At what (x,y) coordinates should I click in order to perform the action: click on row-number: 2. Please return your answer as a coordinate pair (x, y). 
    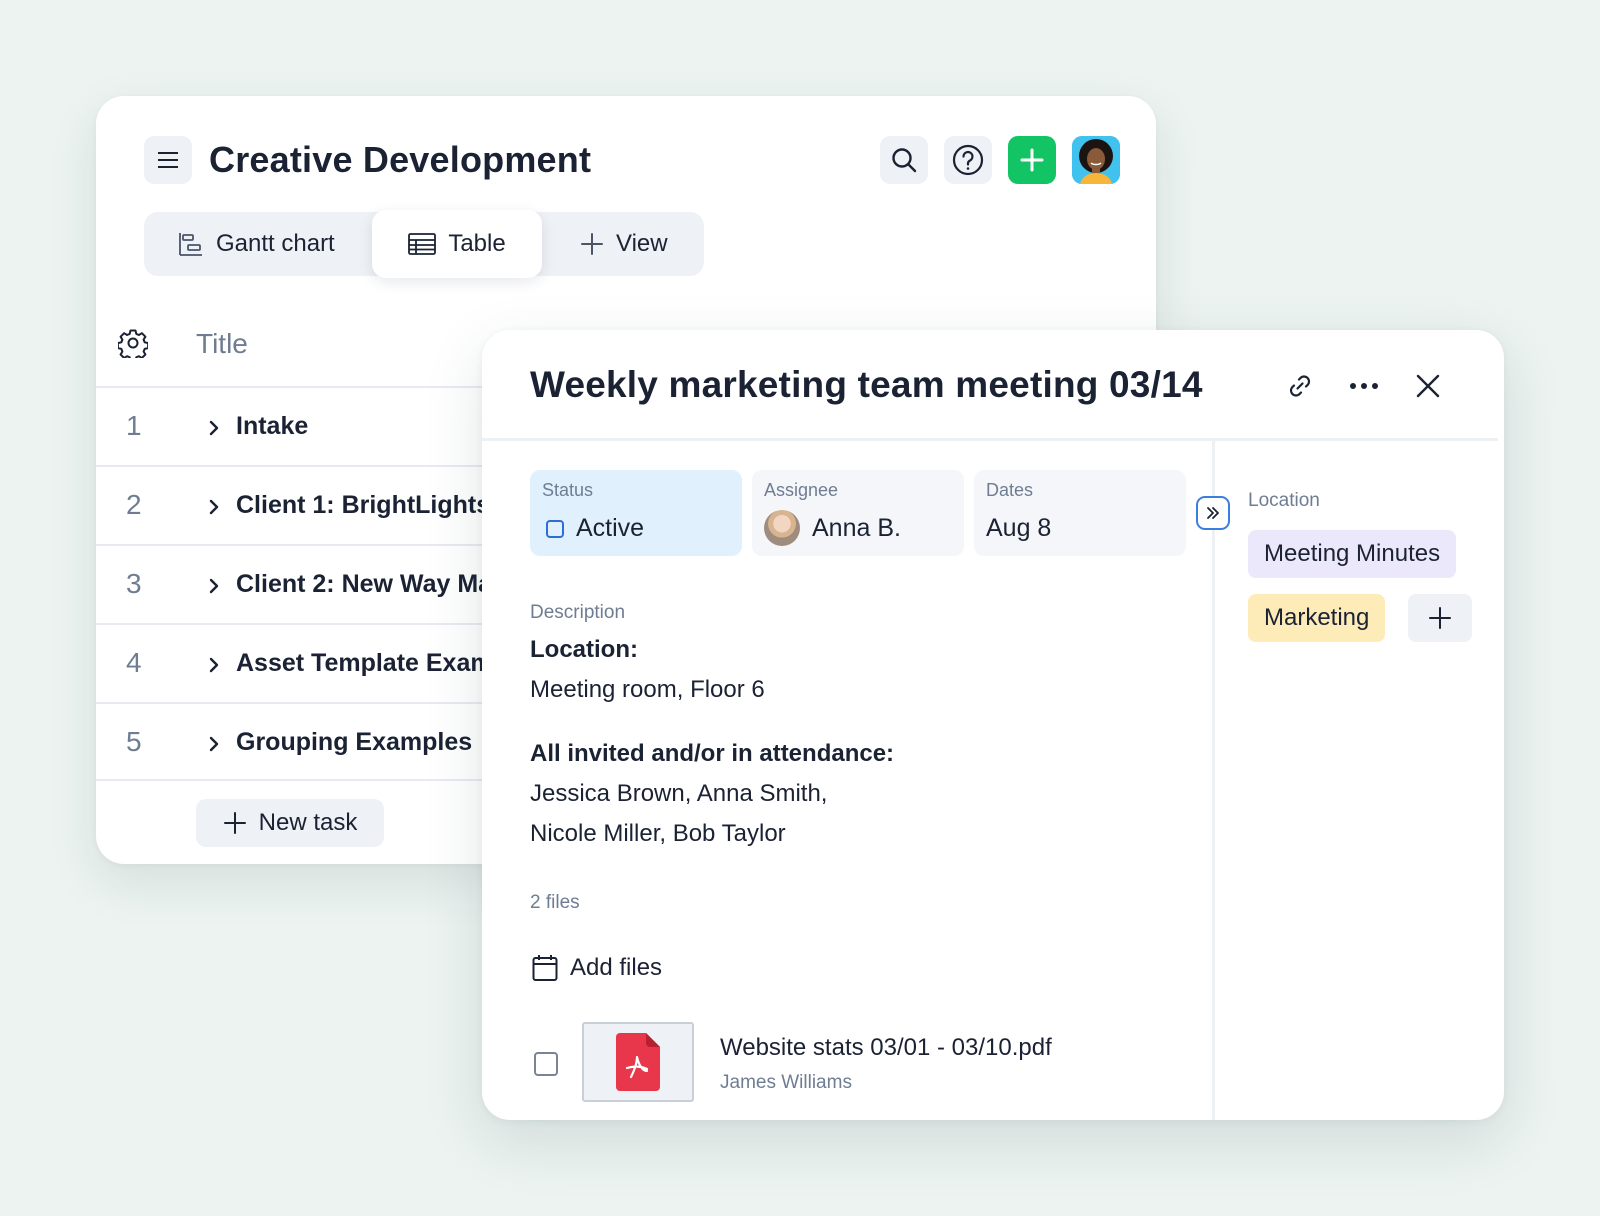
    Looking at the image, I should click on (134, 504).